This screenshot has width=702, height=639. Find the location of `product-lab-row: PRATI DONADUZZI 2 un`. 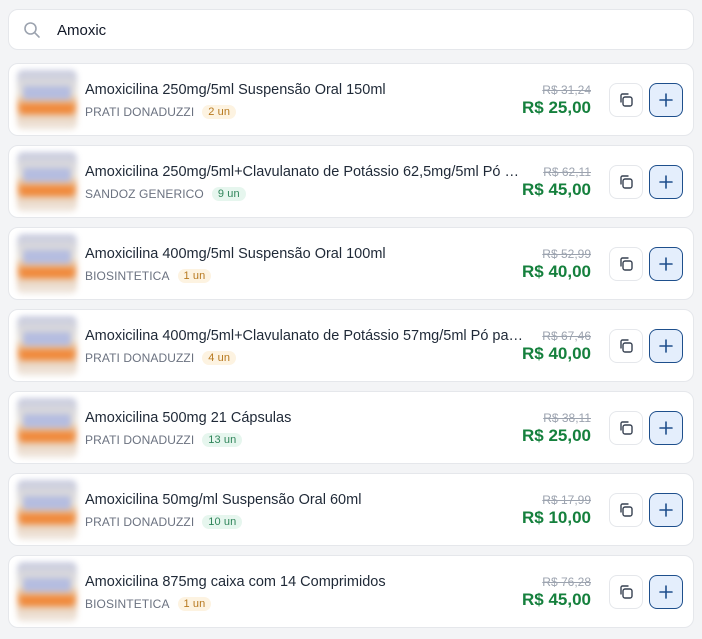

product-lab-row: PRATI DONADUZZI 2 un is located at coordinates (161, 112).